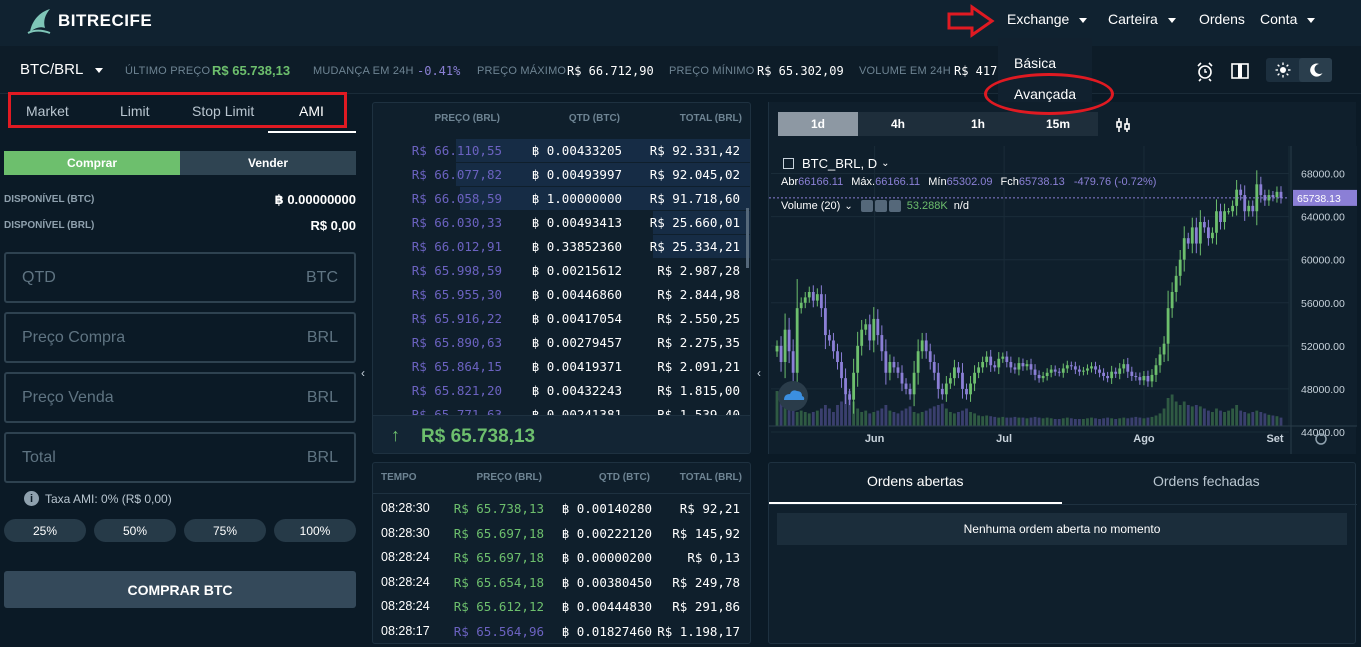 The width and height of the screenshot is (1361, 647). What do you see at coordinates (268, 163) in the screenshot?
I see `sell-side-button: Vender` at bounding box center [268, 163].